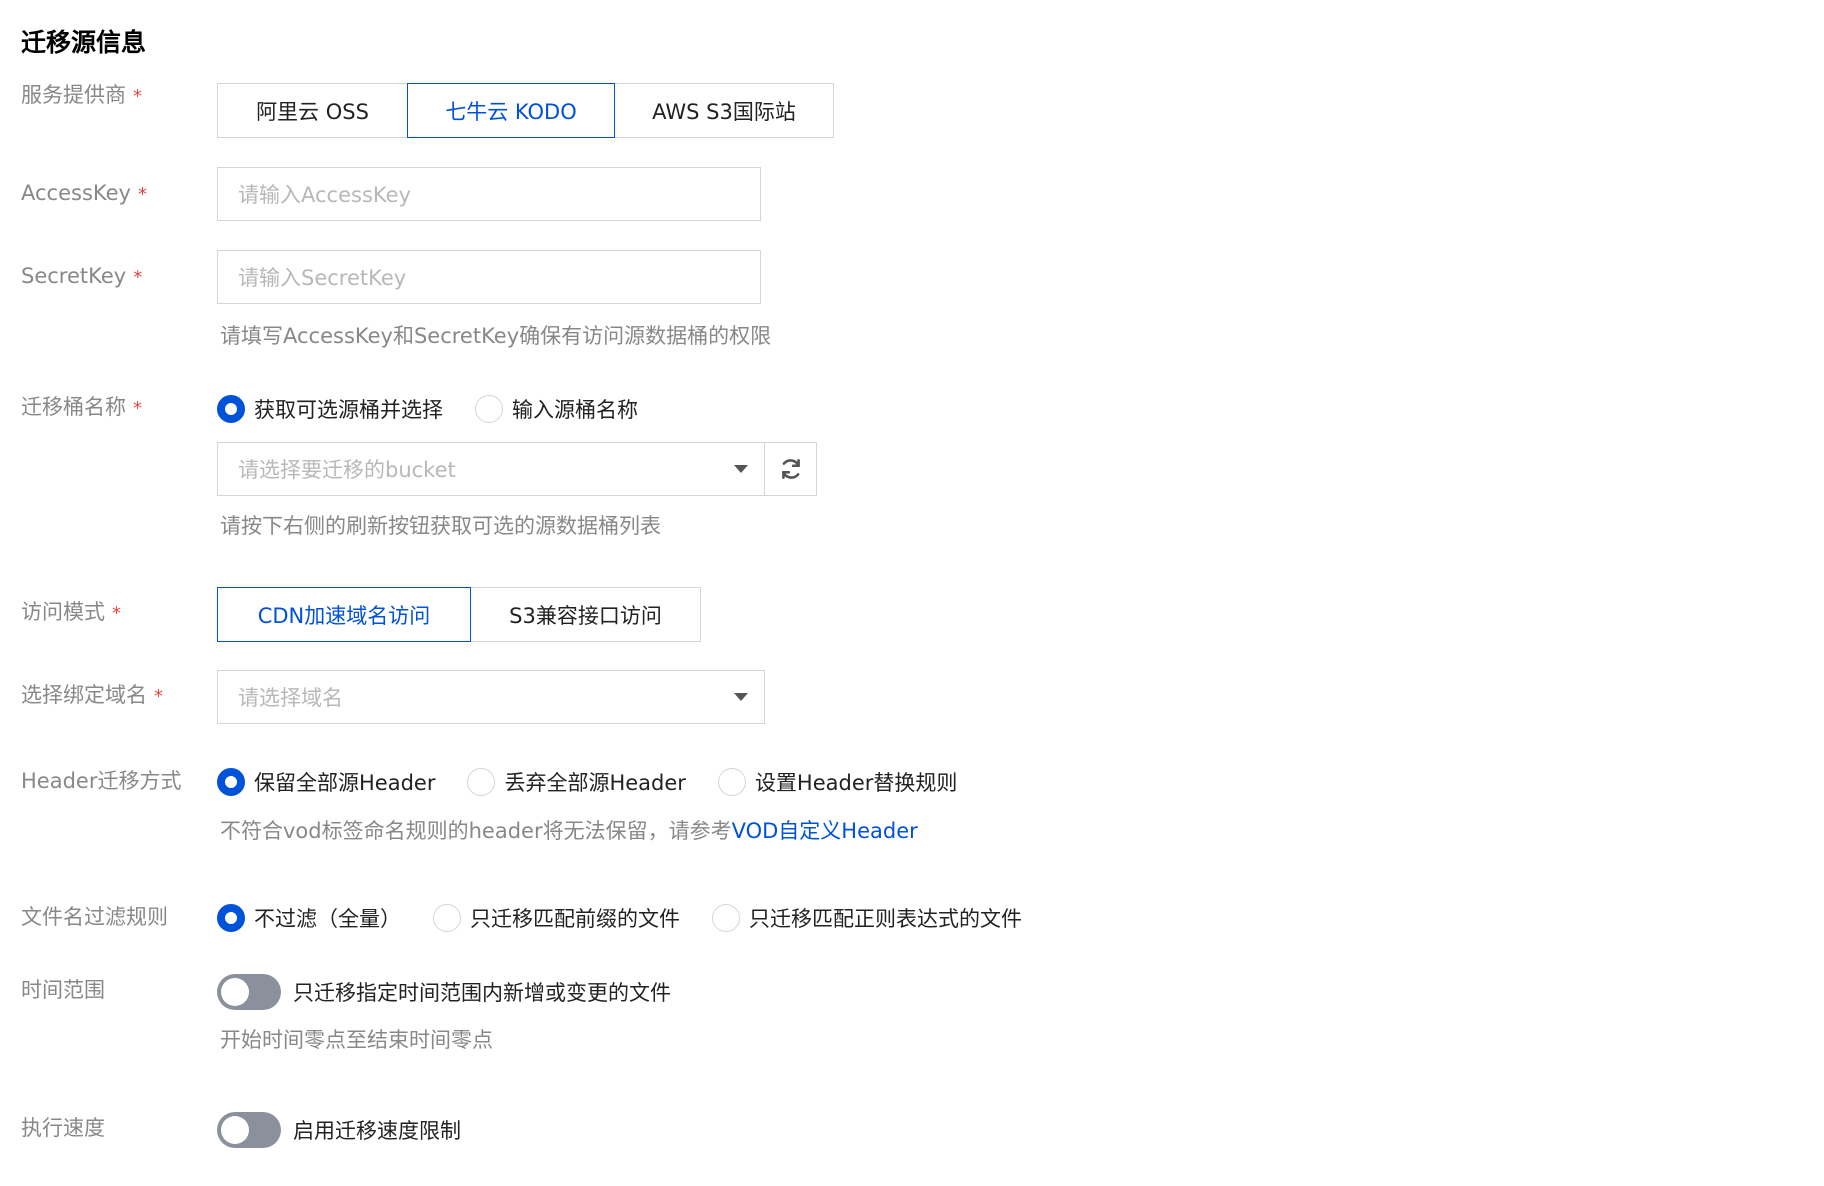 This screenshot has width=1824, height=1186. What do you see at coordinates (595, 783) in the screenshot?
I see `header-radio-drop-label: 丢弃全部源Header` at bounding box center [595, 783].